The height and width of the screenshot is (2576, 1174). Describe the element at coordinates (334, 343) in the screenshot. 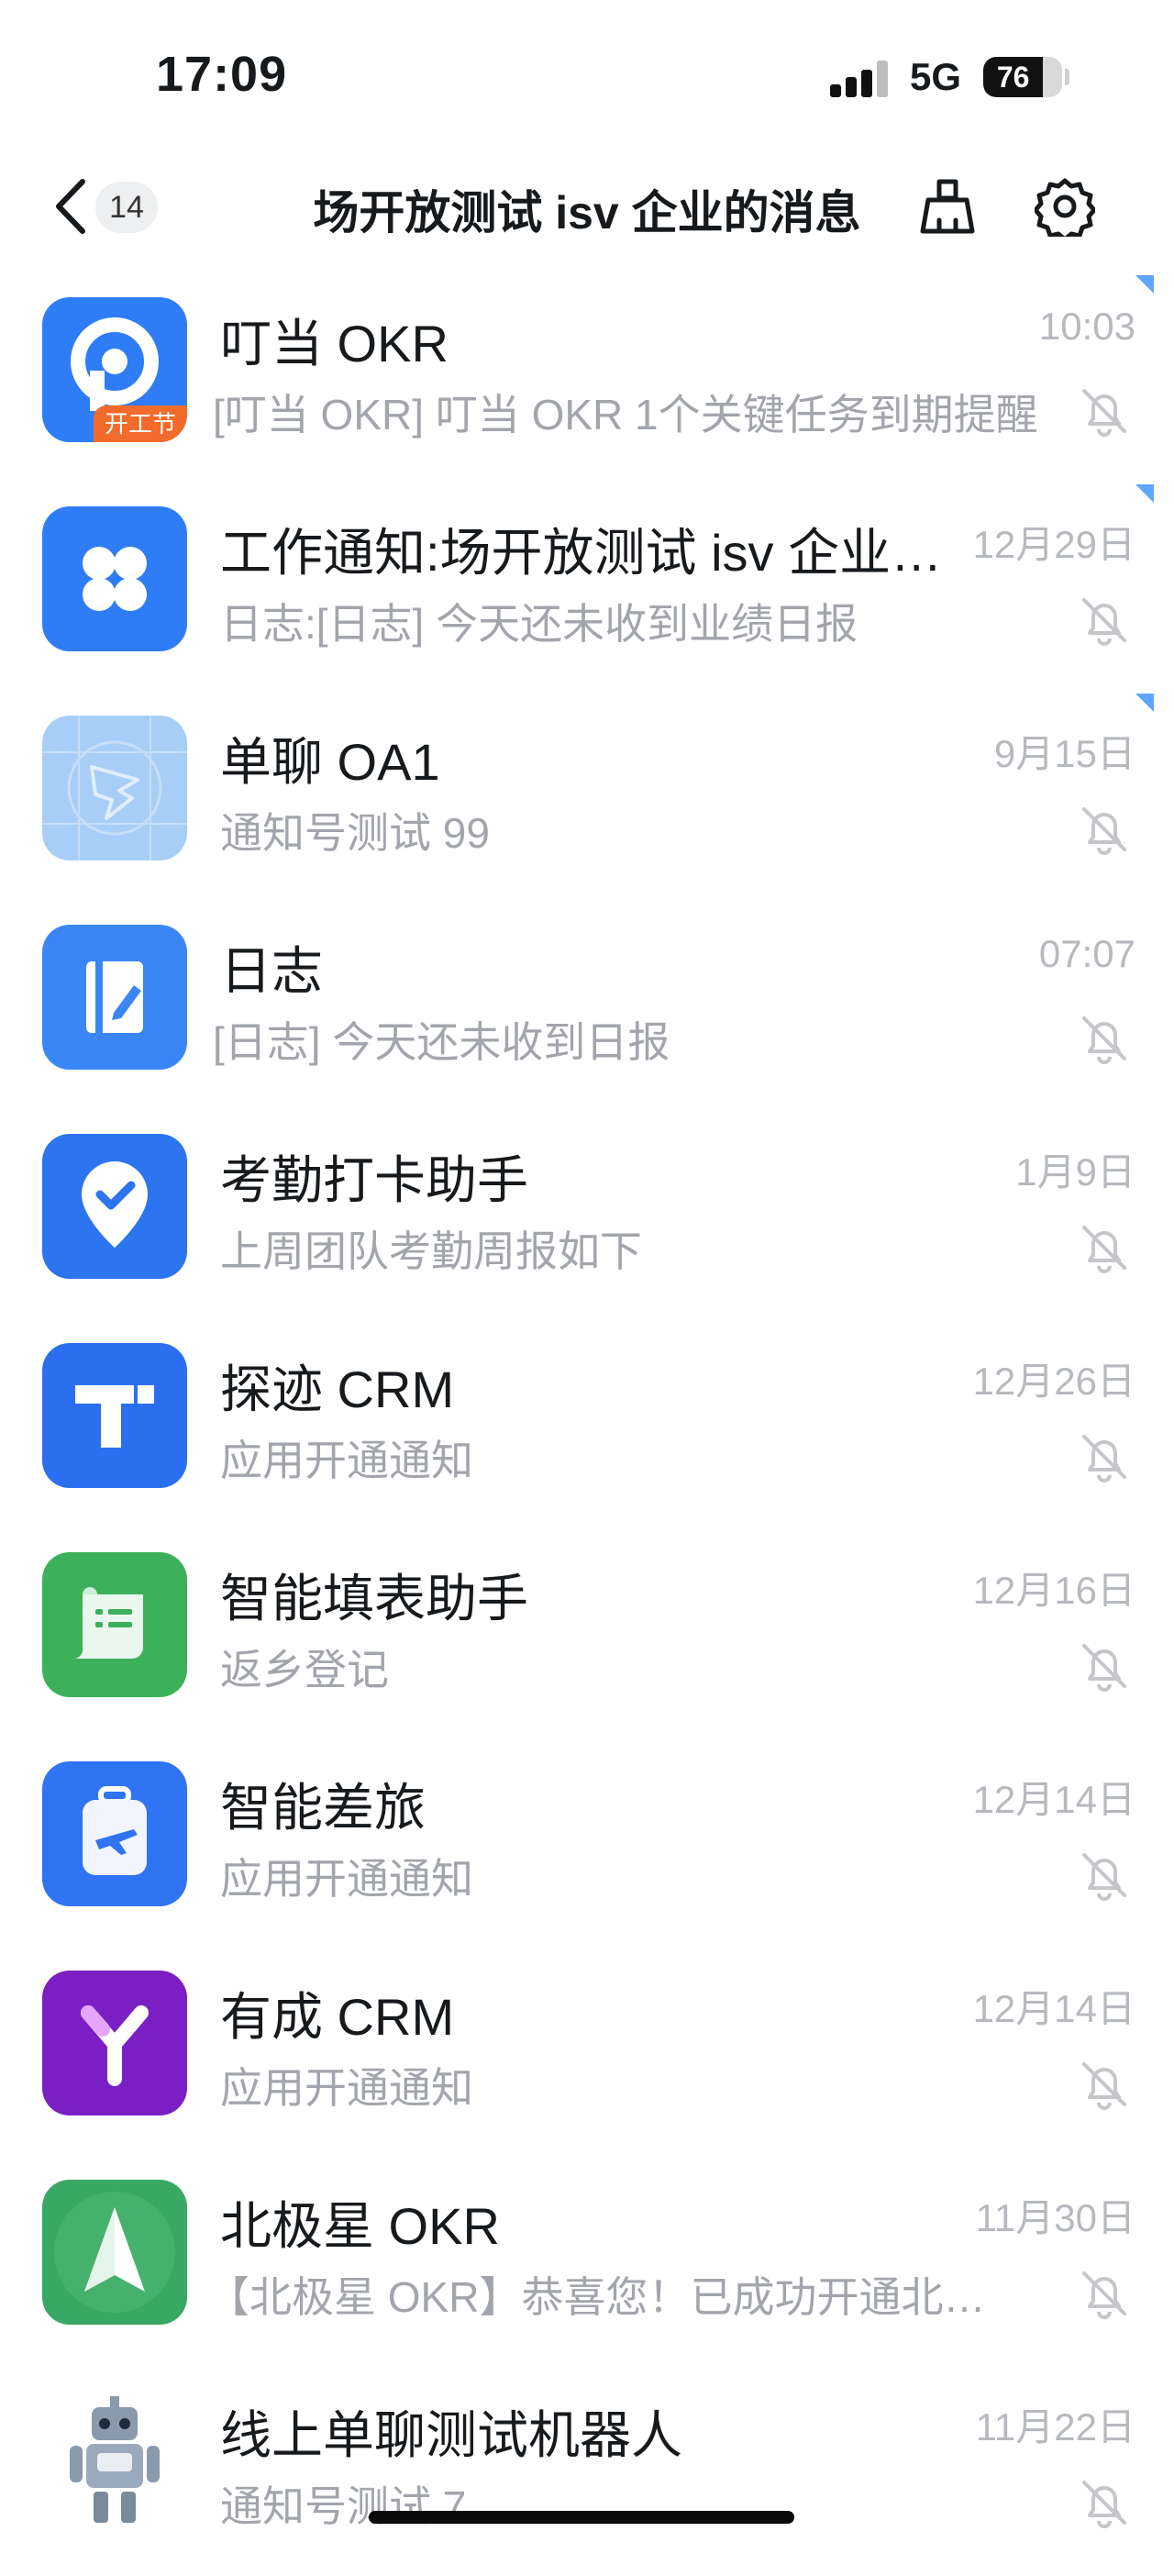

I see `conversation-name: 叮当 OKR` at that location.